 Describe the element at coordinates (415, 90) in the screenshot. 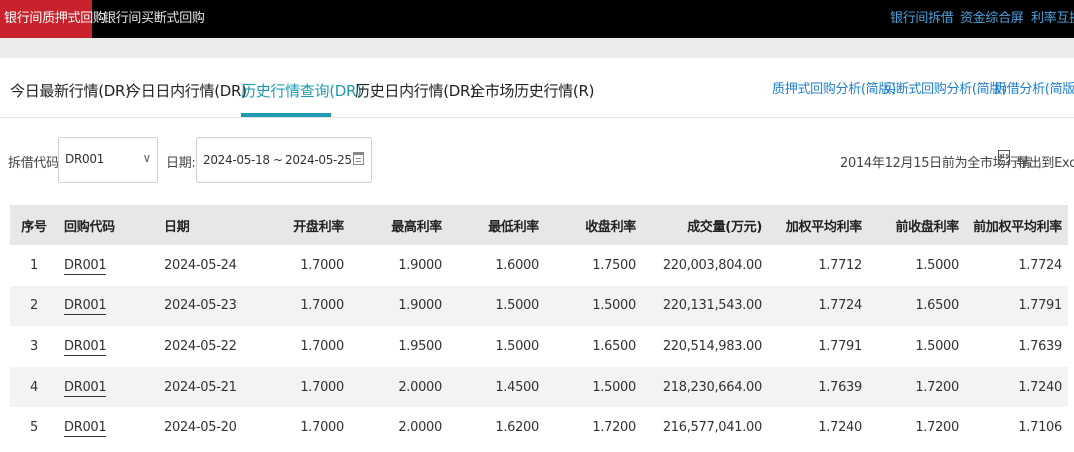

I see `tab-history-intraday: 历史日内行情(DR)` at that location.